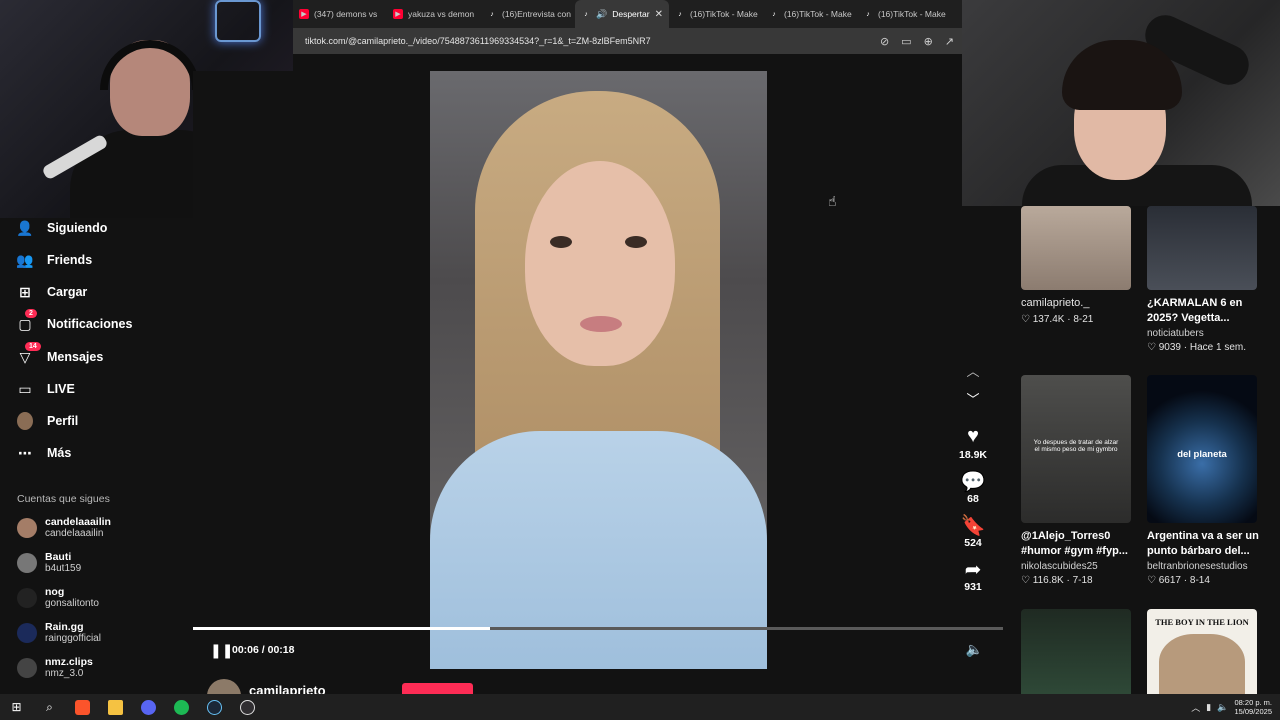  I want to click on notifications-icon: ▢ 2, so click(27, 320).